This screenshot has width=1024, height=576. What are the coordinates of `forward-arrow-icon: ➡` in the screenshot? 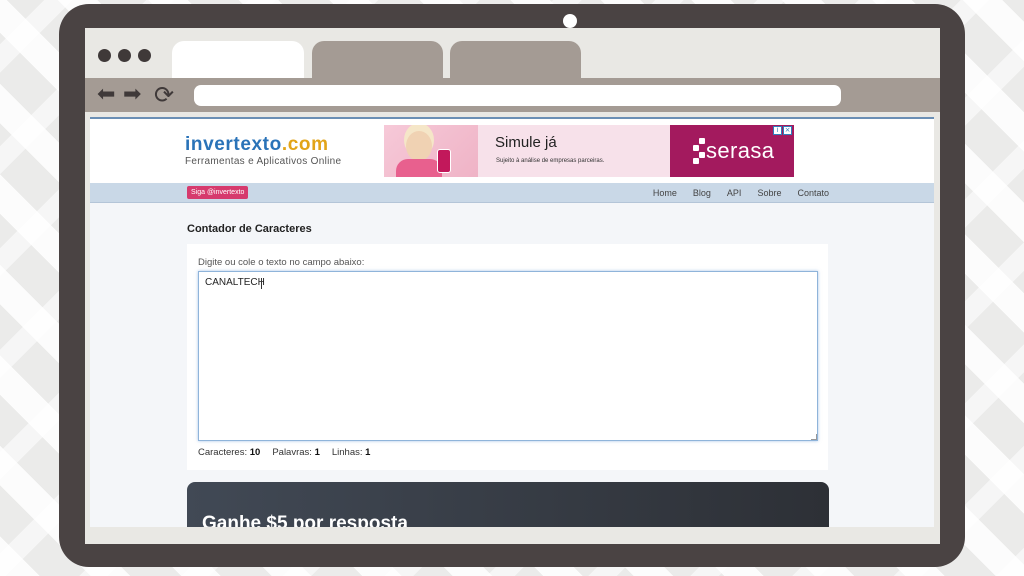 It's located at (132, 95).